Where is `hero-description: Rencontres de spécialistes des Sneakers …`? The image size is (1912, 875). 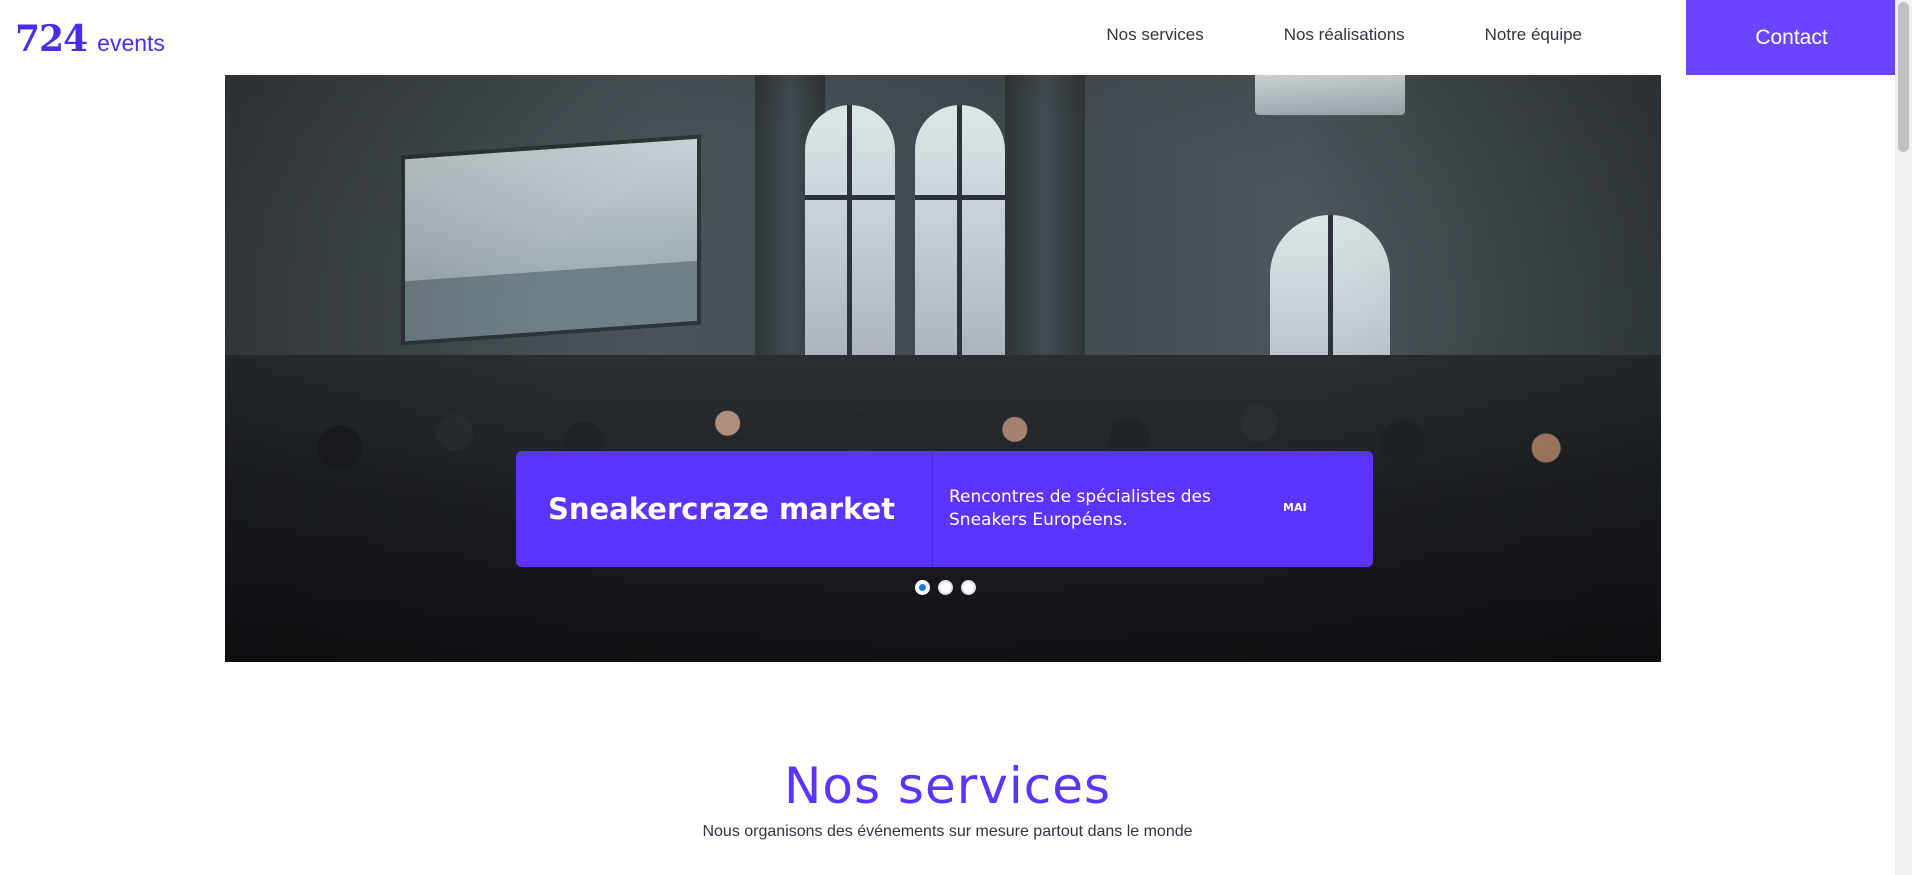
hero-description: Rencontres de spécialistes des Sneakers … is located at coordinates (1080, 508).